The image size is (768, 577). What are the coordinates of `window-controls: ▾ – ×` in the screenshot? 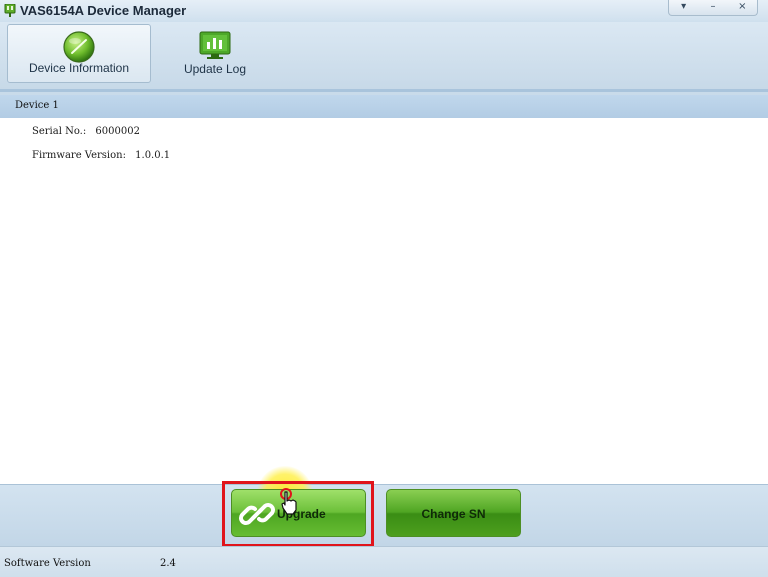 It's located at (713, 8).